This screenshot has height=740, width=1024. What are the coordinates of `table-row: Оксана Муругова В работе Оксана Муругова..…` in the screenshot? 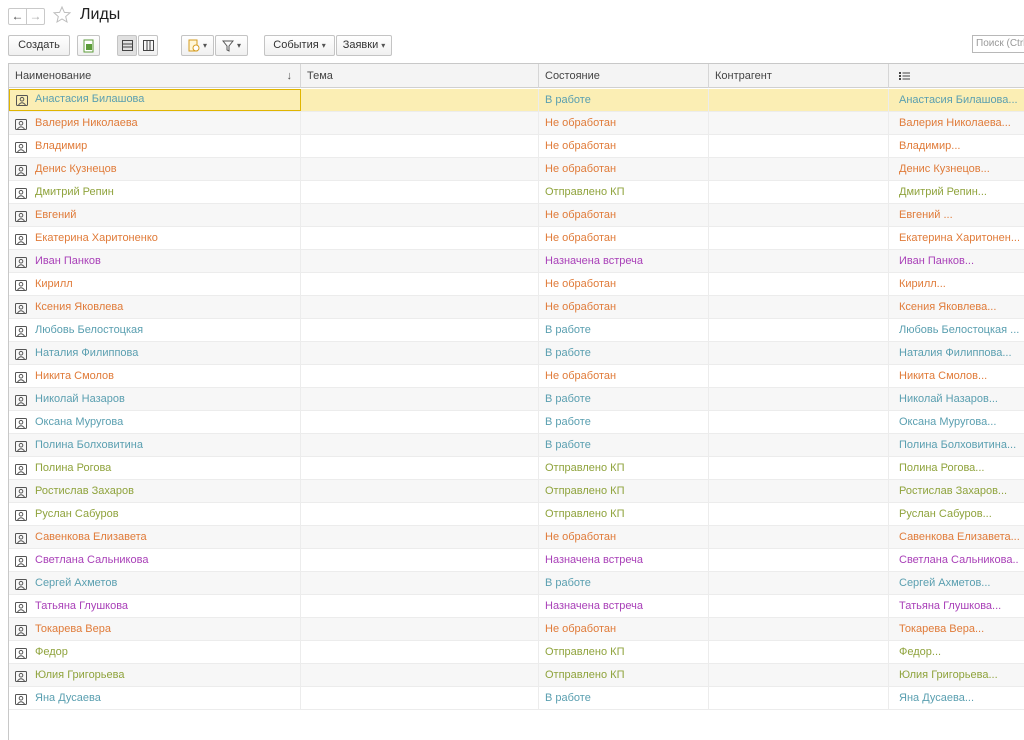 It's located at (516, 422).